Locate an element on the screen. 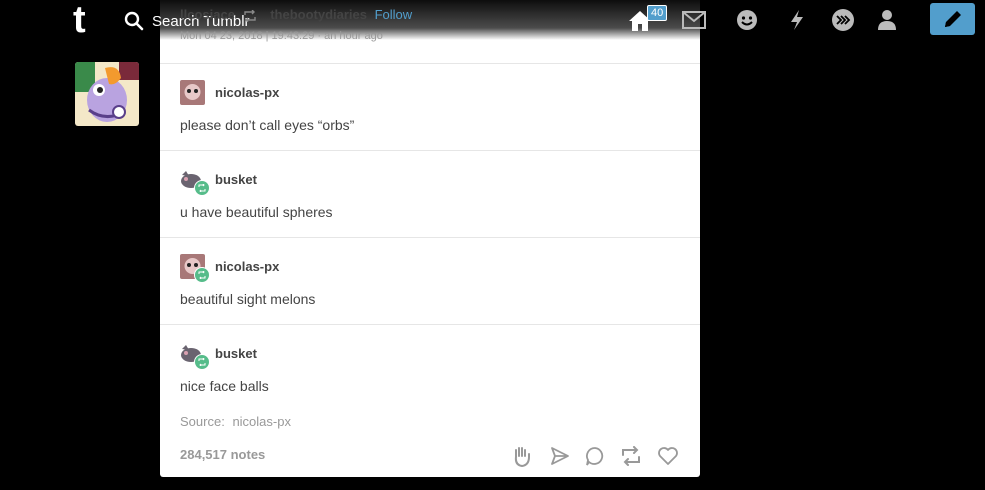 Image resolution: width=985 pixels, height=490 pixels. follow-button: Follow is located at coordinates (394, 14).